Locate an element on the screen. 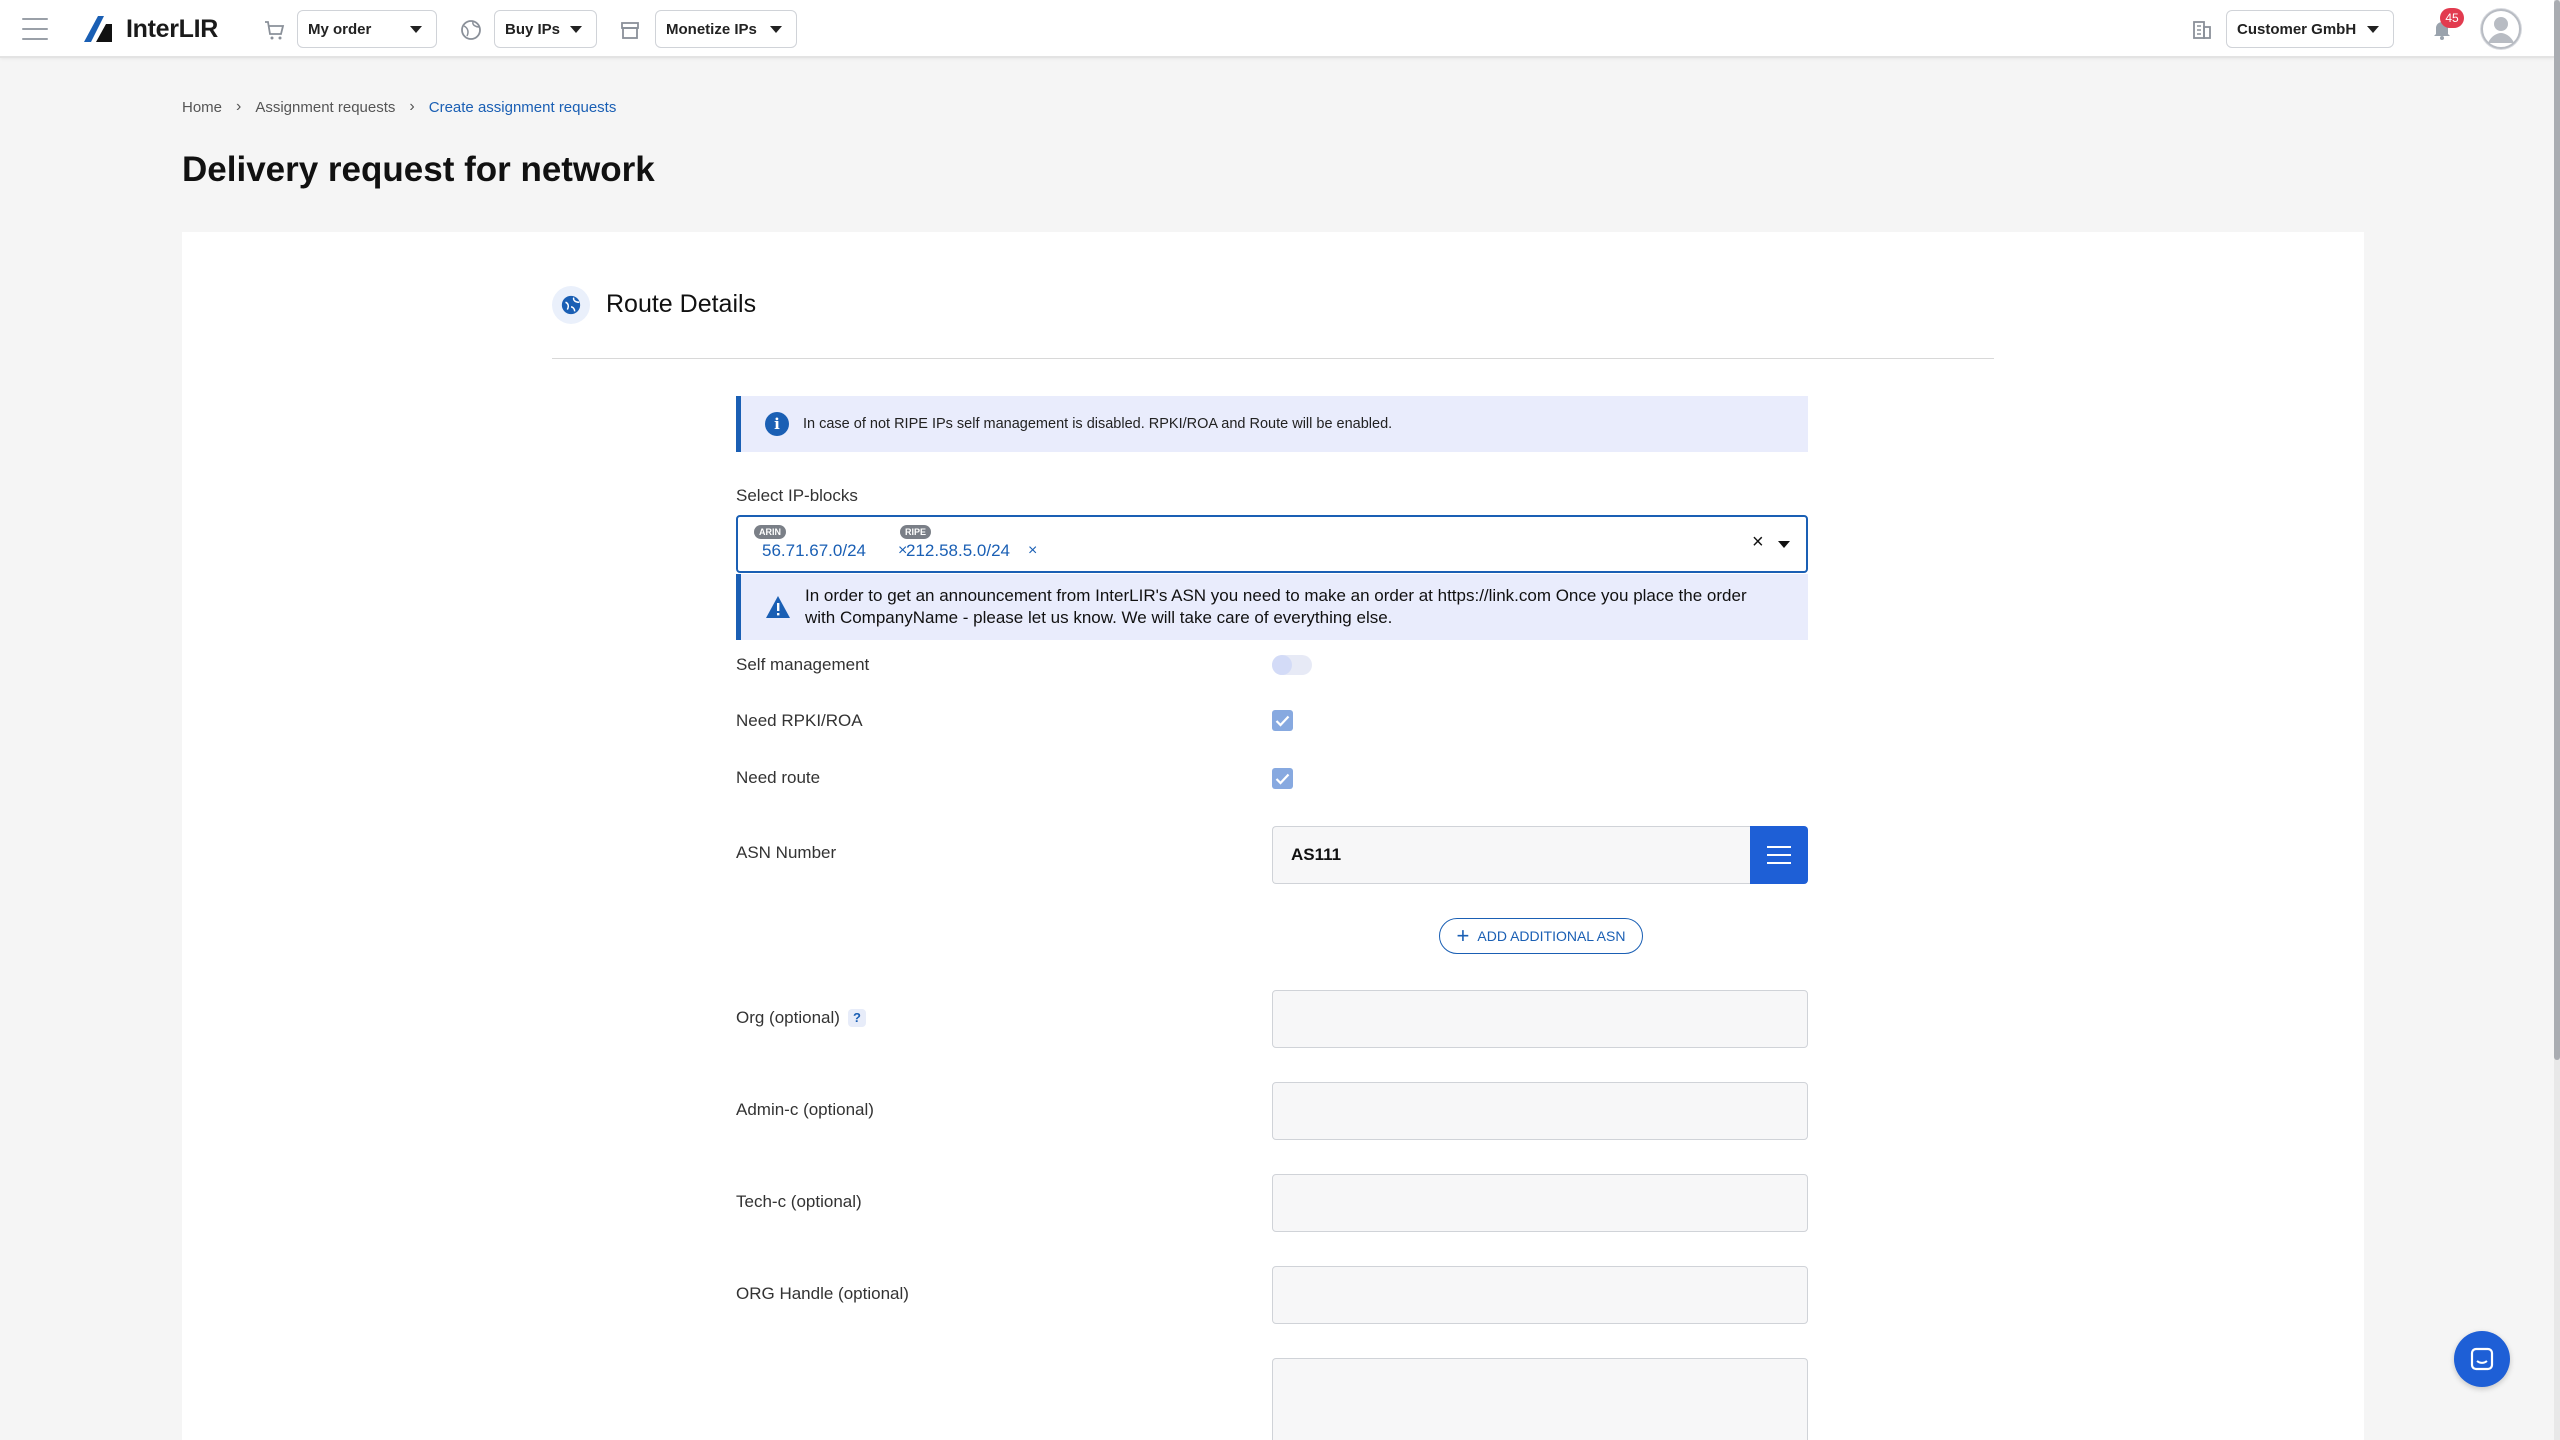 The width and height of the screenshot is (2560, 1440). store-icon is located at coordinates (630, 30).